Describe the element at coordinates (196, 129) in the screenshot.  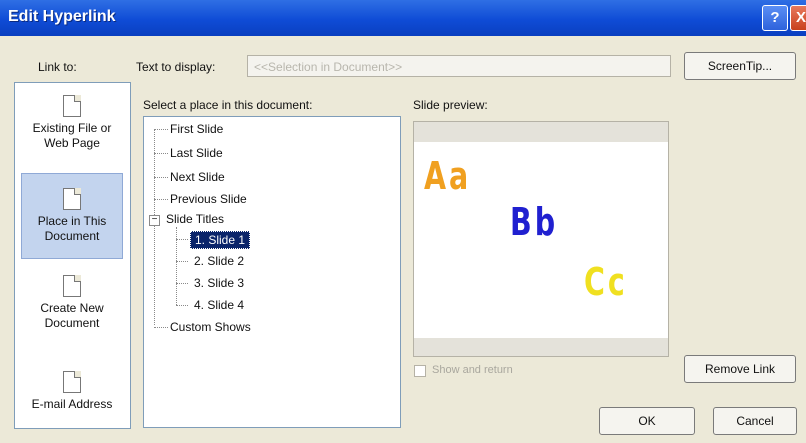
I see `tree-item-first-slide: First Slide` at that location.